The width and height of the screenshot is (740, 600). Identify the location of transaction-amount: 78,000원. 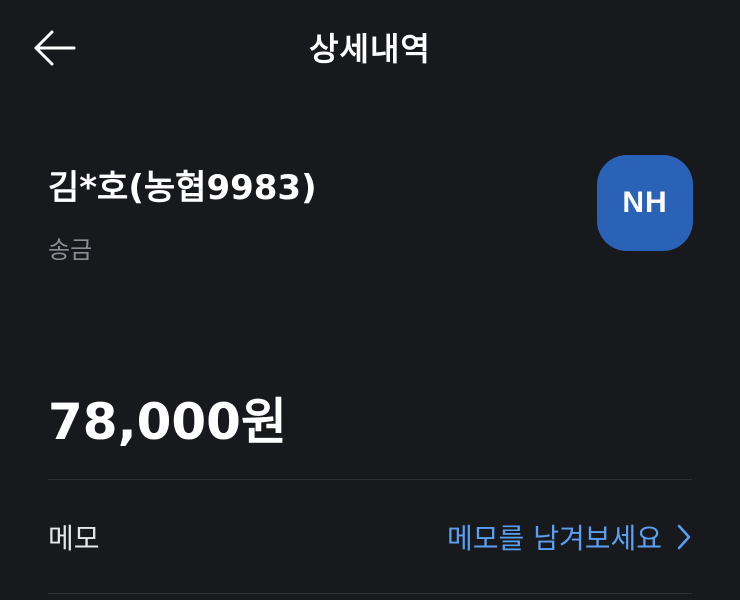
(167, 422).